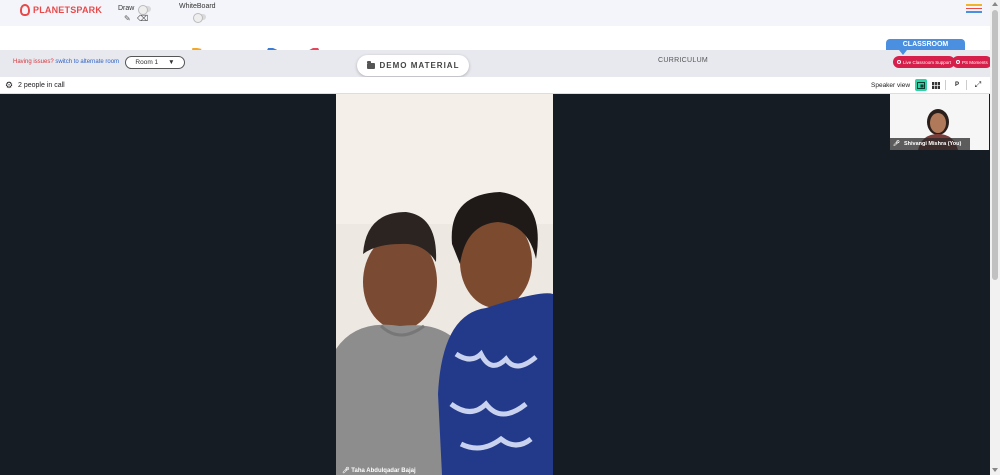 The width and height of the screenshot is (1000, 475). What do you see at coordinates (68, 10) in the screenshot?
I see `logo-text: PLANETSPARK` at bounding box center [68, 10].